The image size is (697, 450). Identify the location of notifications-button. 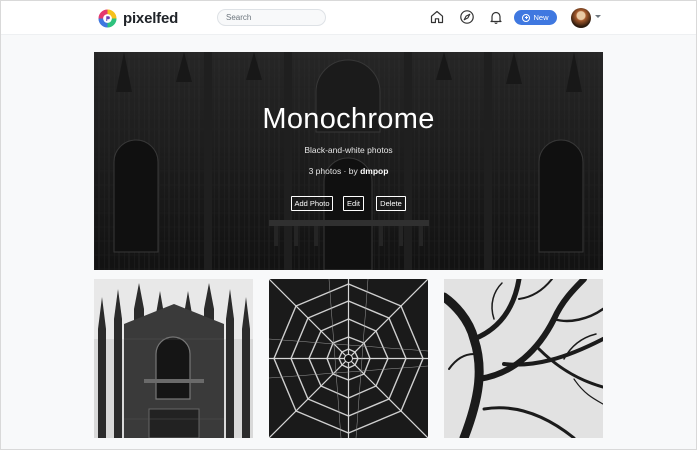
(496, 17).